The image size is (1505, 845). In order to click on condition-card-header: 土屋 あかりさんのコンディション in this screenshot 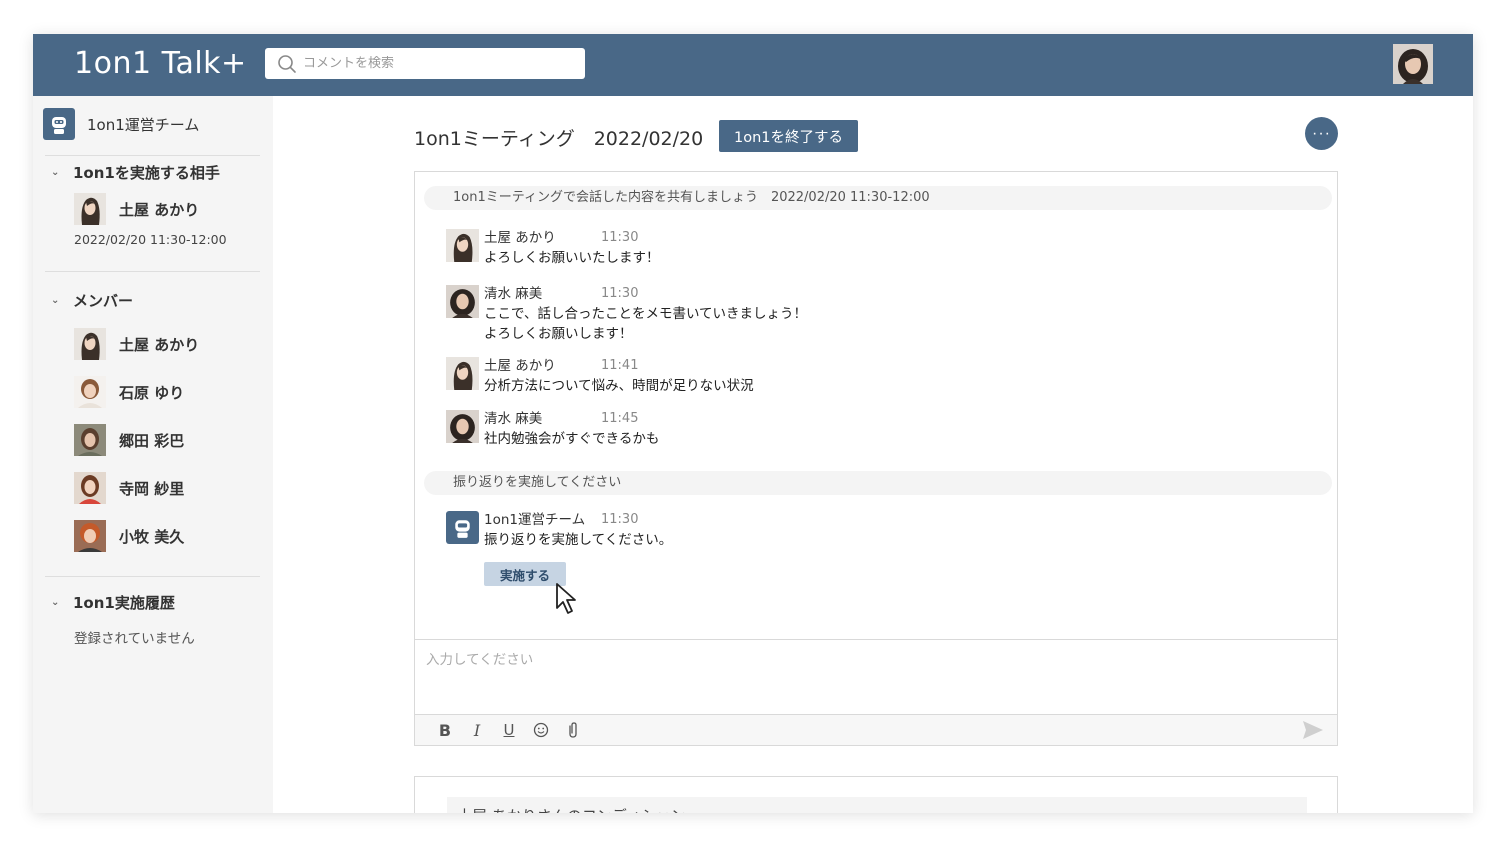, I will do `click(877, 805)`.